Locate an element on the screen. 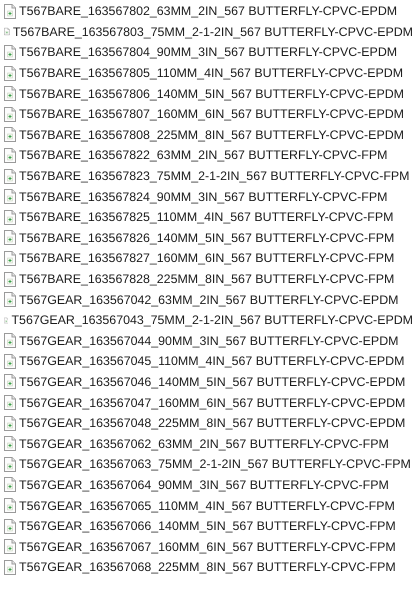 This screenshot has height=592, width=413. file-name: T567GEAR_163567068_225MM_8IN_567 BUTTERFLY-CPVC-FPM is located at coordinates (207, 567).